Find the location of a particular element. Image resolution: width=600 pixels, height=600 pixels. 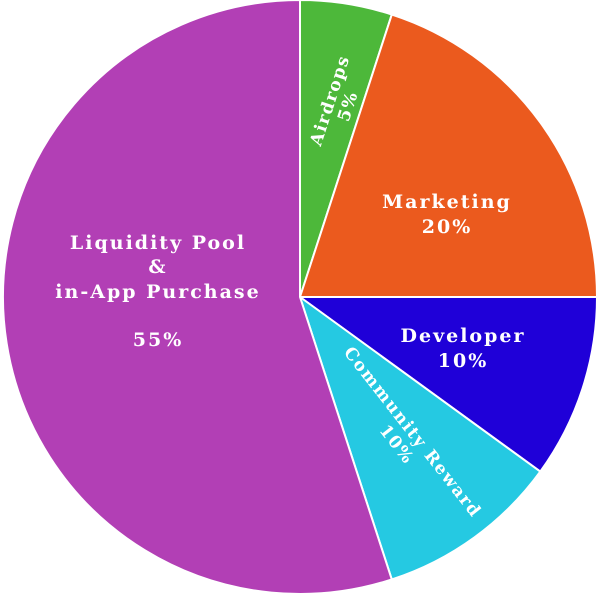

liquidity-value-text: 55% is located at coordinates (158, 340).